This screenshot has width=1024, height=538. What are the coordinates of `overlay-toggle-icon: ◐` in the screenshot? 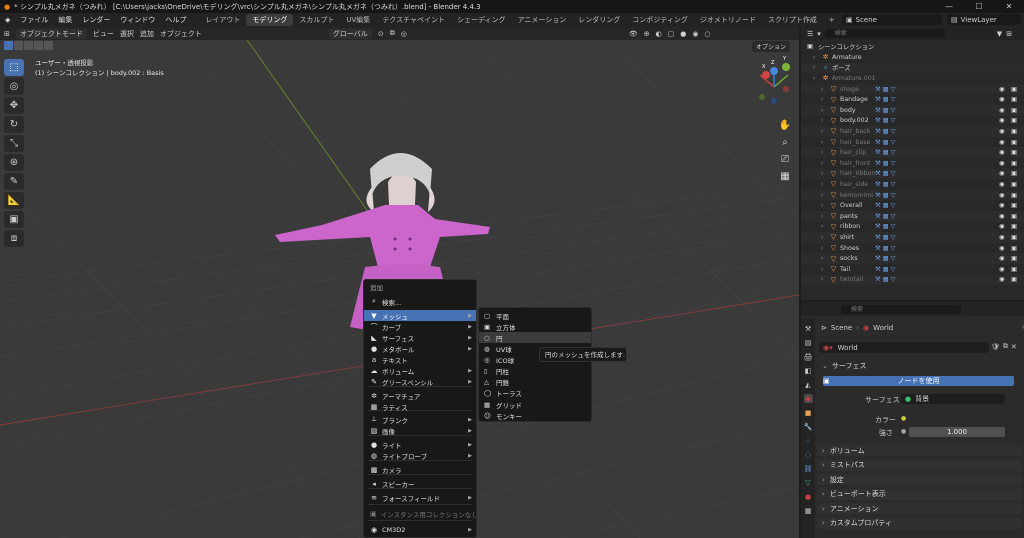 It's located at (659, 34).